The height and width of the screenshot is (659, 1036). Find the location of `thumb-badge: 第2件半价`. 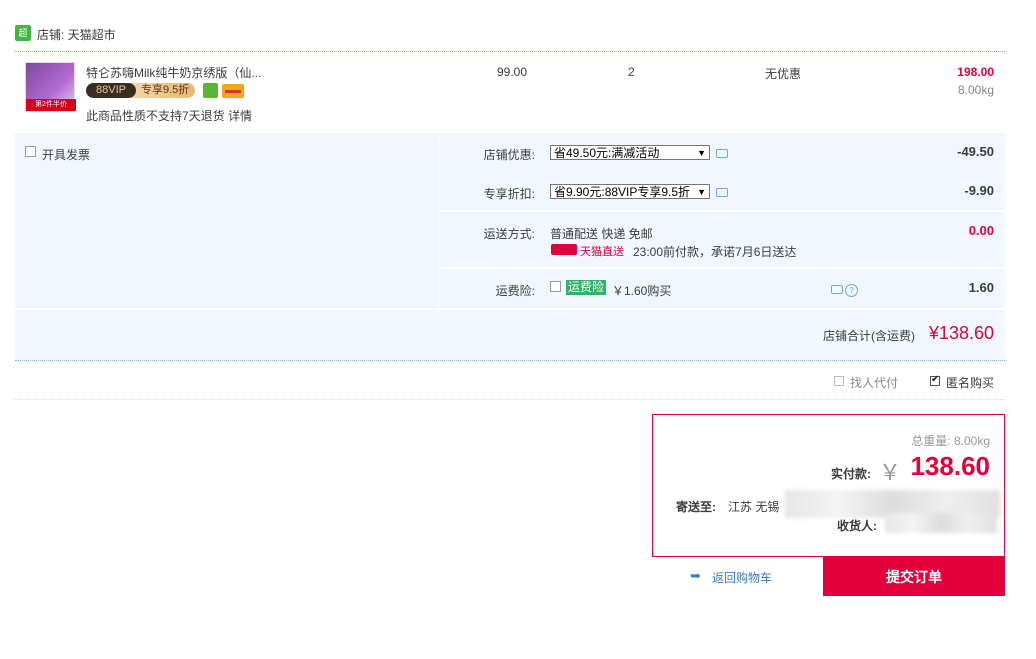

thumb-badge: 第2件半价 is located at coordinates (51, 105).